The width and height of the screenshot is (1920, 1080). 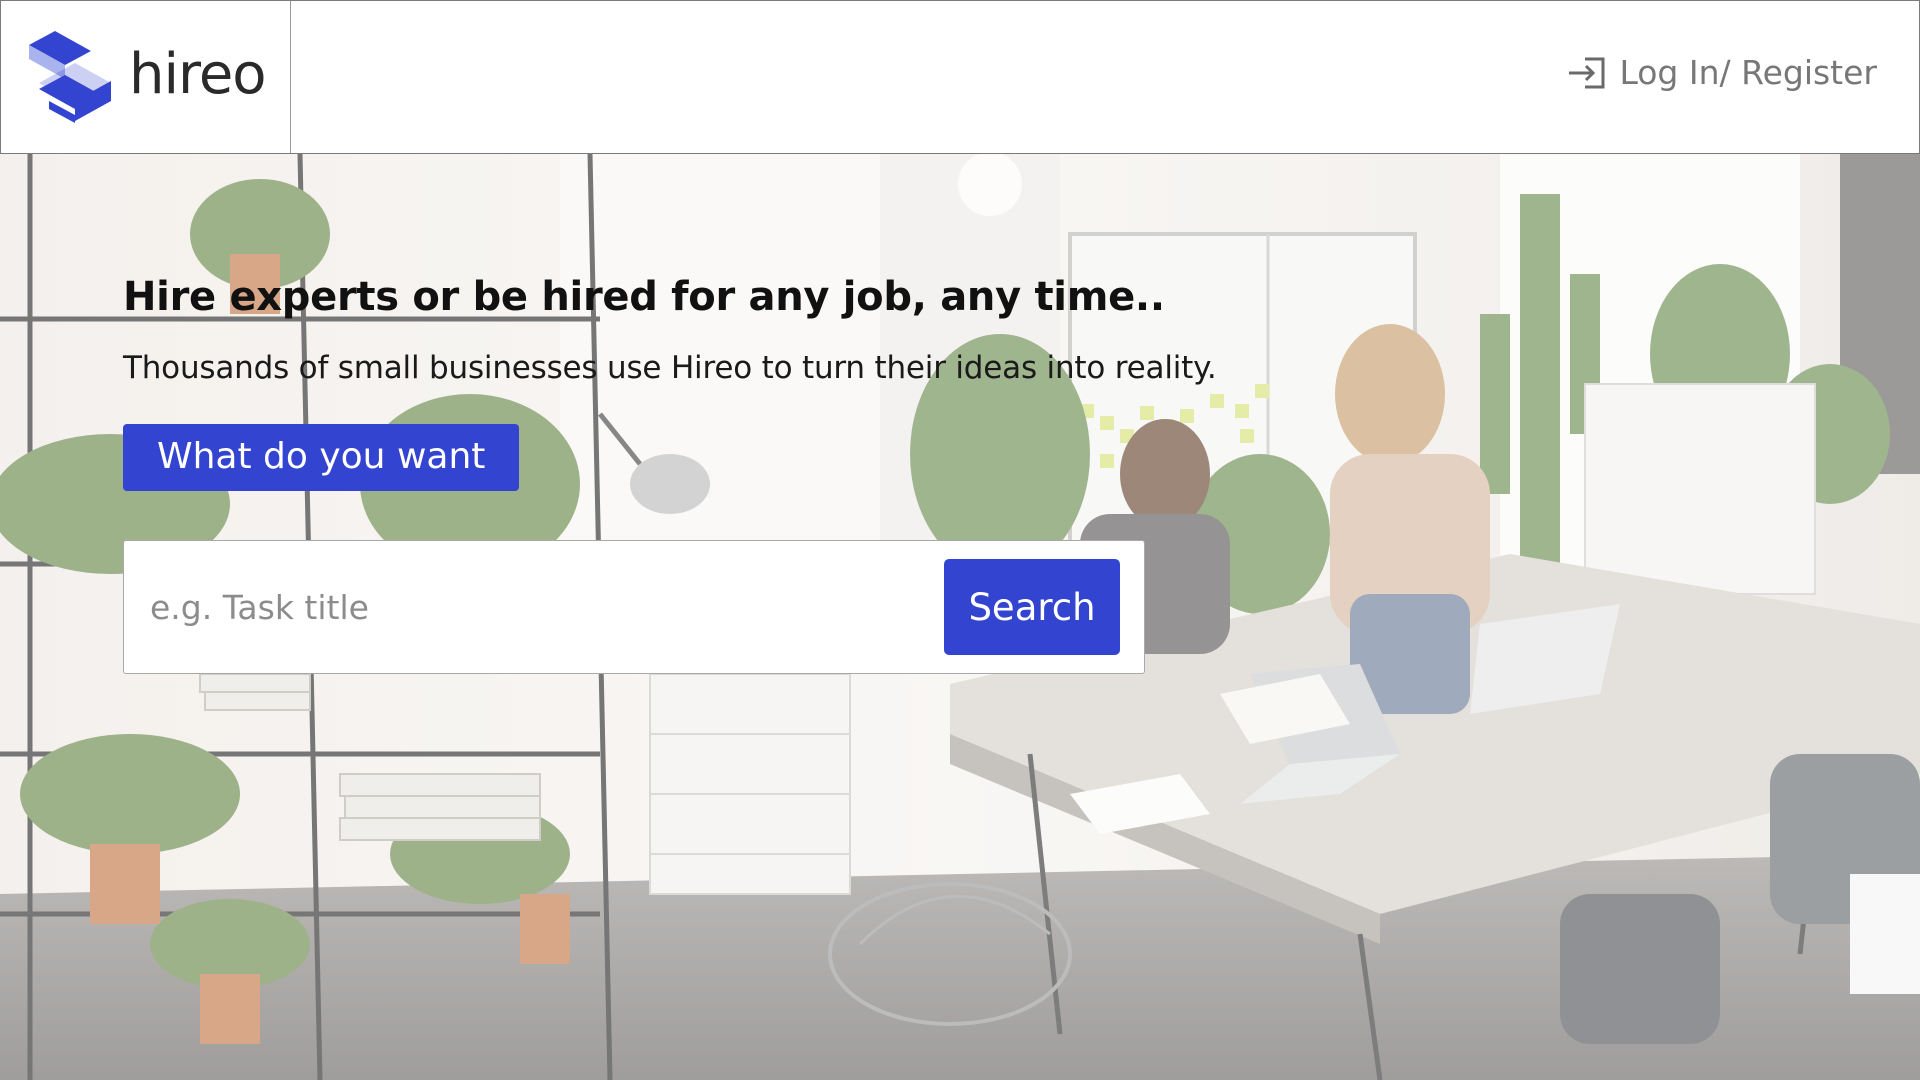 What do you see at coordinates (520, 607) in the screenshot?
I see `search-input` at bounding box center [520, 607].